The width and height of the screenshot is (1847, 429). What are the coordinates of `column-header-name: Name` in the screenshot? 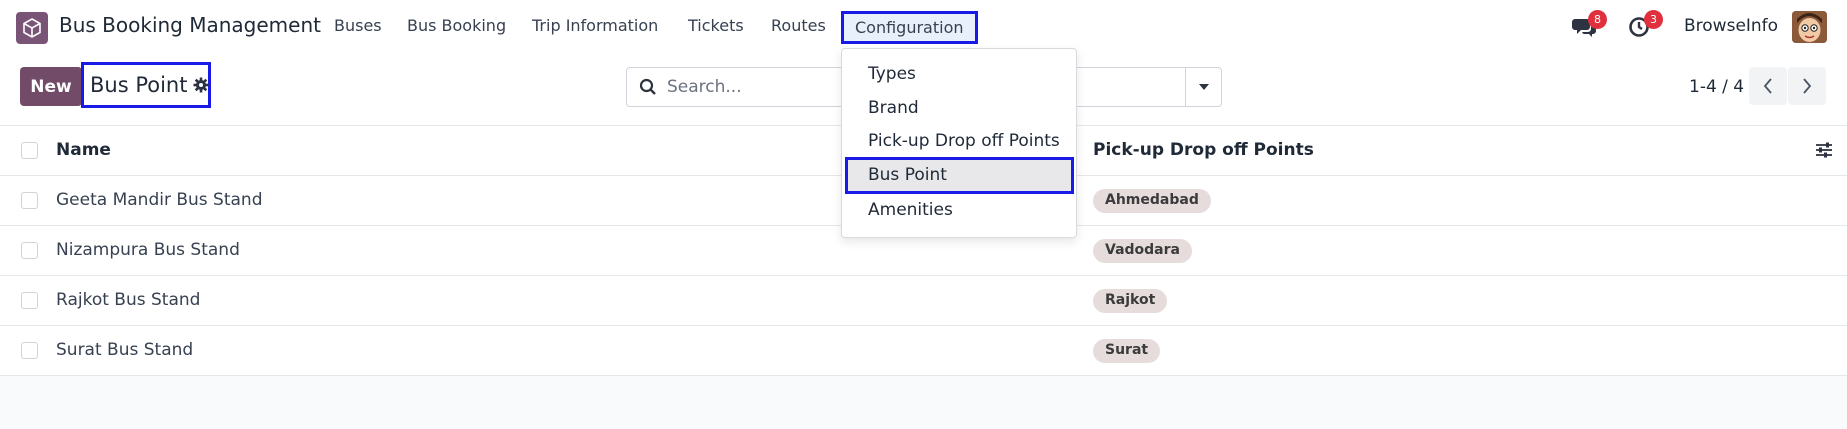 It's located at (83, 150).